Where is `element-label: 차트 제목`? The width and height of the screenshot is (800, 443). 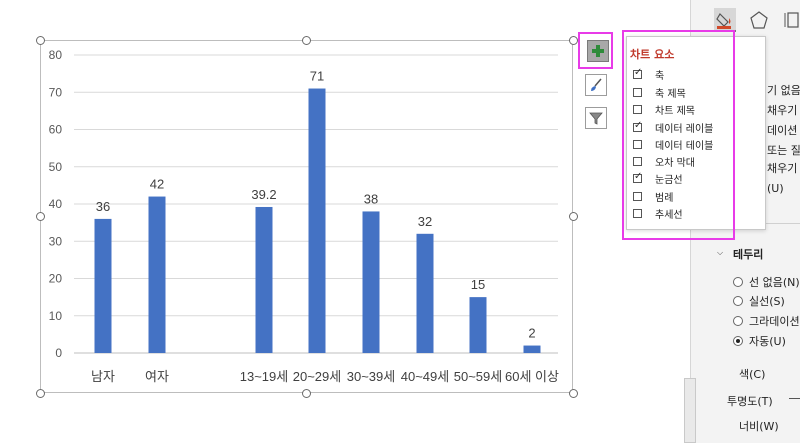
element-label: 차트 제목 is located at coordinates (675, 111).